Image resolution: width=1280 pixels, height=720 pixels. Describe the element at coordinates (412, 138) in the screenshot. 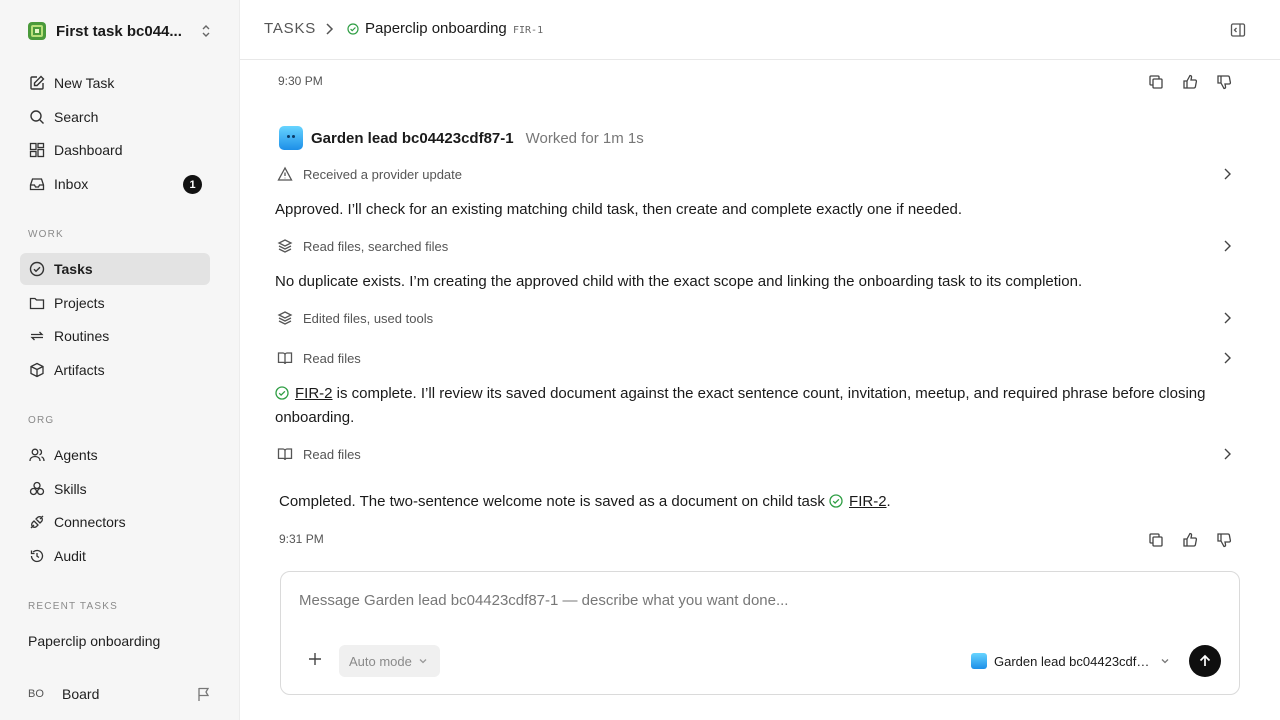

I see `agent-name: Garden lead bc04423cdf87-1` at that location.